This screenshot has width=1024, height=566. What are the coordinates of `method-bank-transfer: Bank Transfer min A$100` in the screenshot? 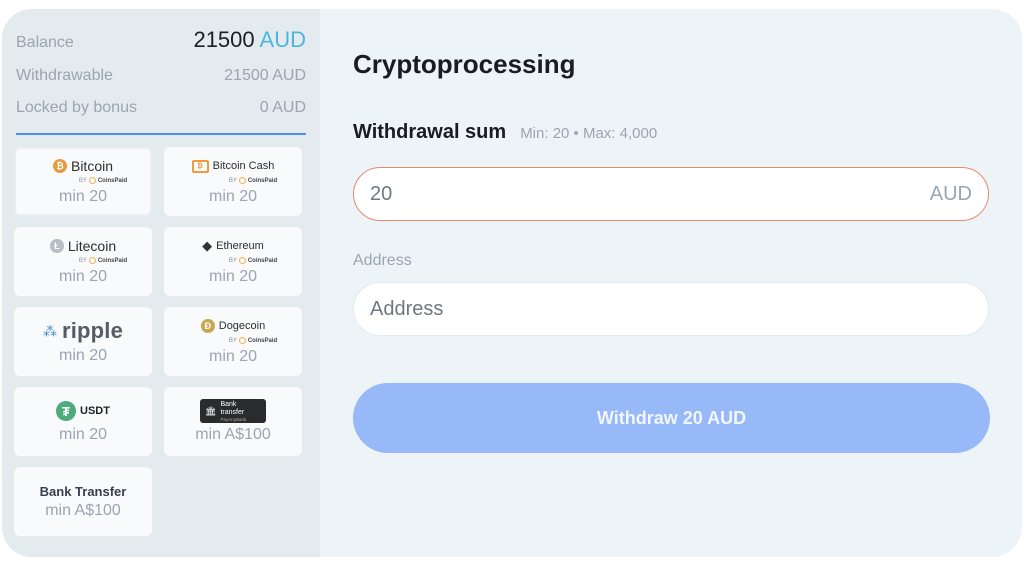 It's located at (83, 501).